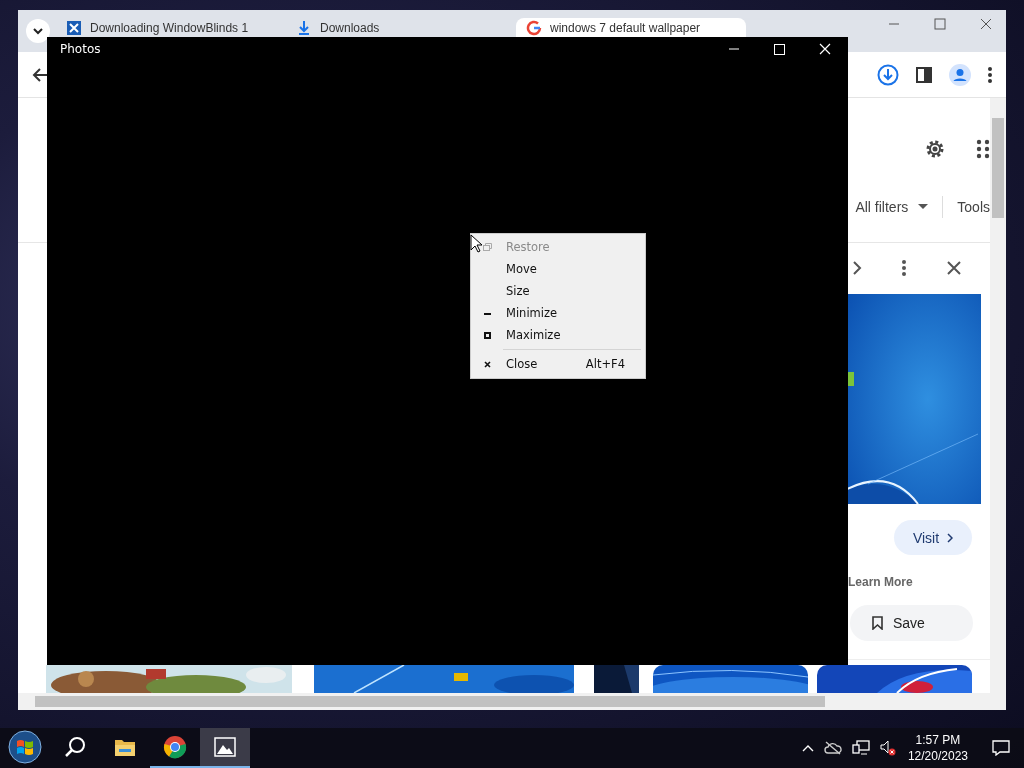 This screenshot has height=768, width=1024. Describe the element at coordinates (504, 701) in the screenshot. I see `horizontal-scrollbar` at that location.